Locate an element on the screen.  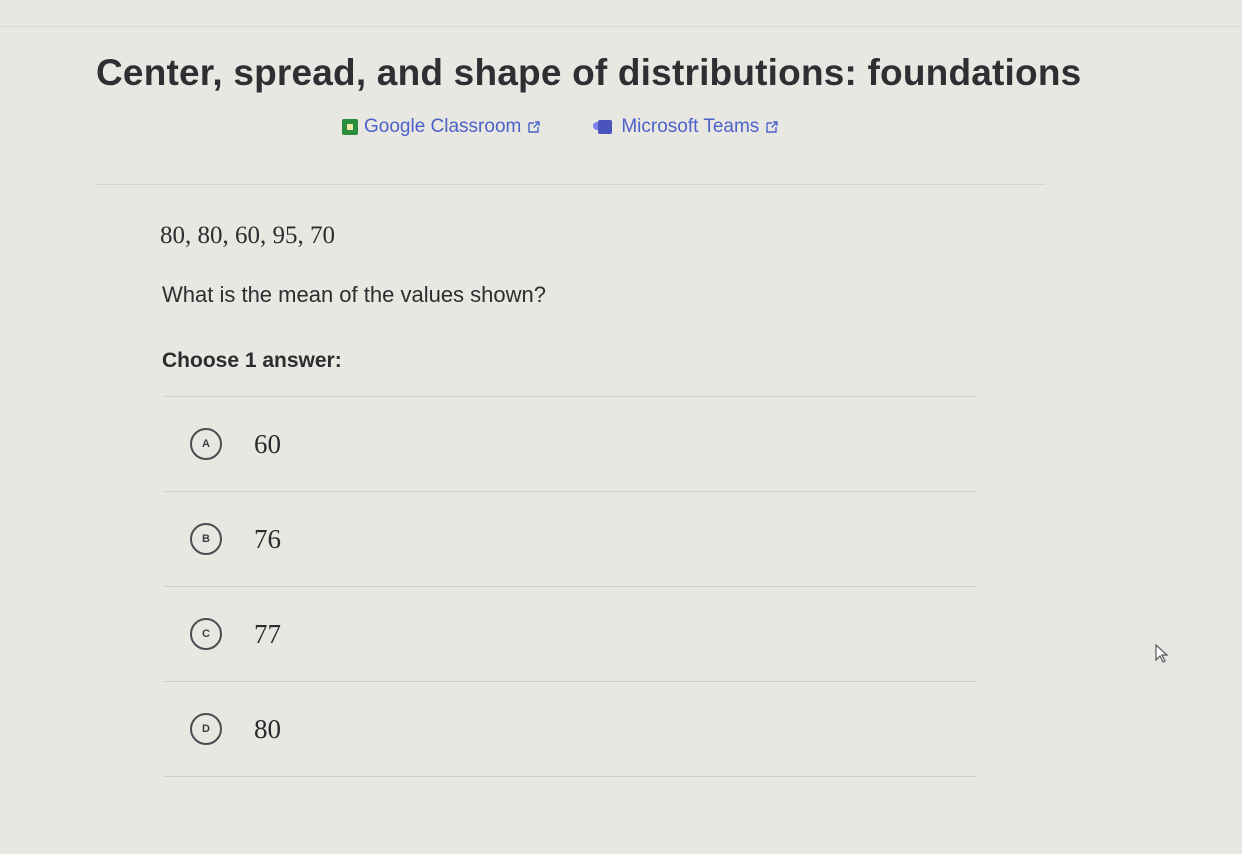
question-text: What is the mean of the values shown? is located at coordinates (354, 294).